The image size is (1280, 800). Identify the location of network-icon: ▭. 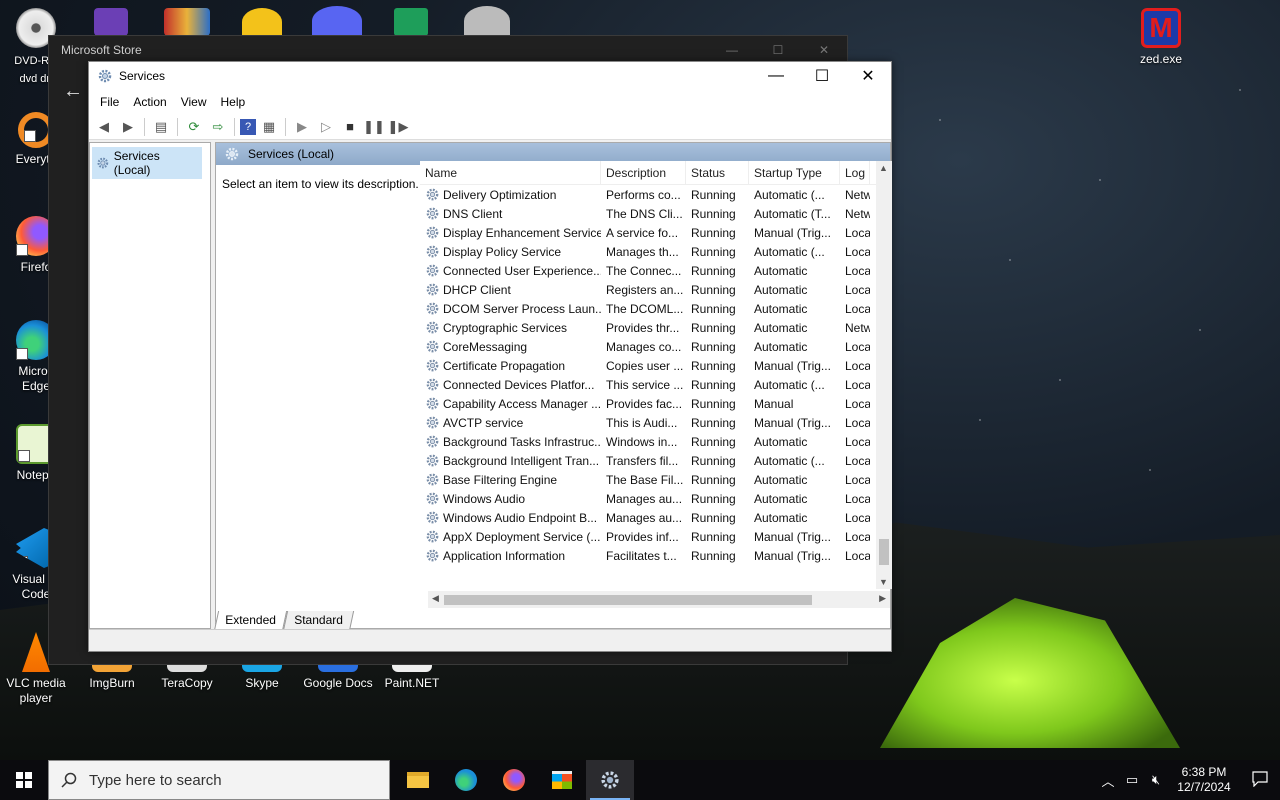
(1132, 780).